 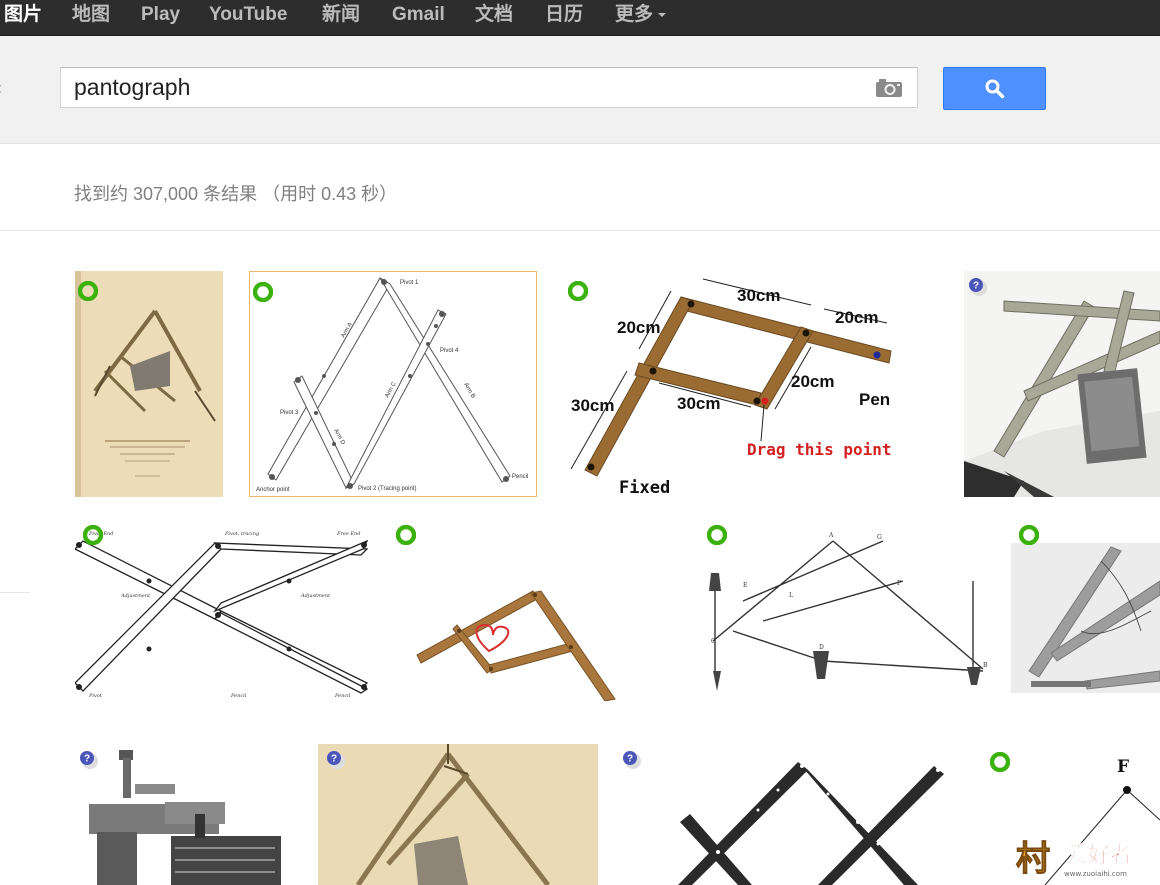 I want to click on label-arm-b: Arm B, so click(x=469, y=390).